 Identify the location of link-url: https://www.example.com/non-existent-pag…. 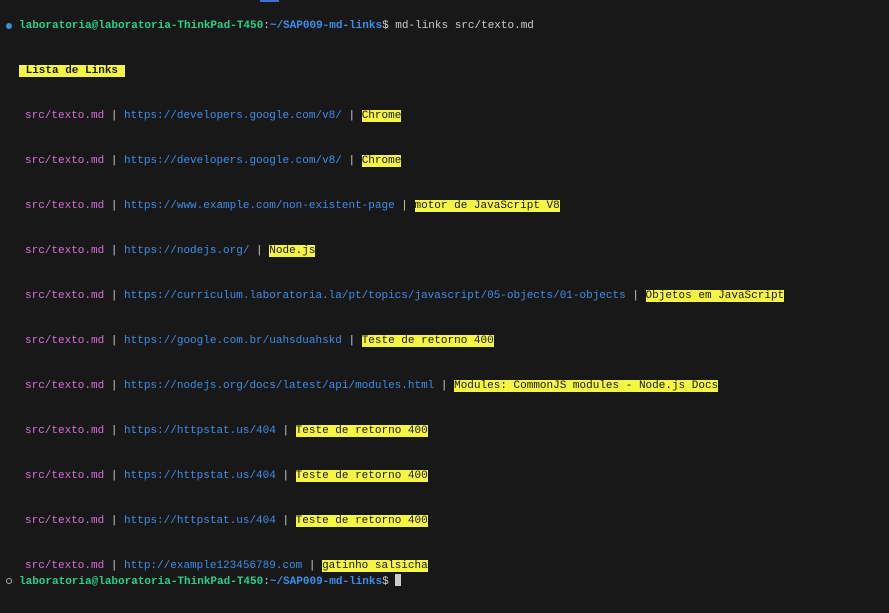
(259, 206).